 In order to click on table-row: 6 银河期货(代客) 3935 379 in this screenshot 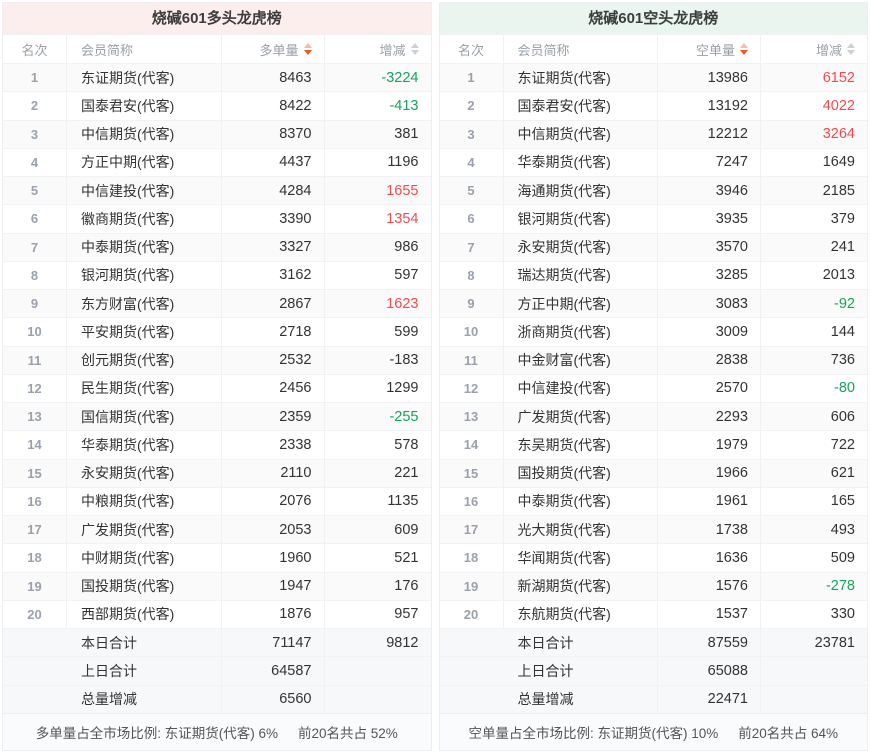, I will do `click(653, 218)`.